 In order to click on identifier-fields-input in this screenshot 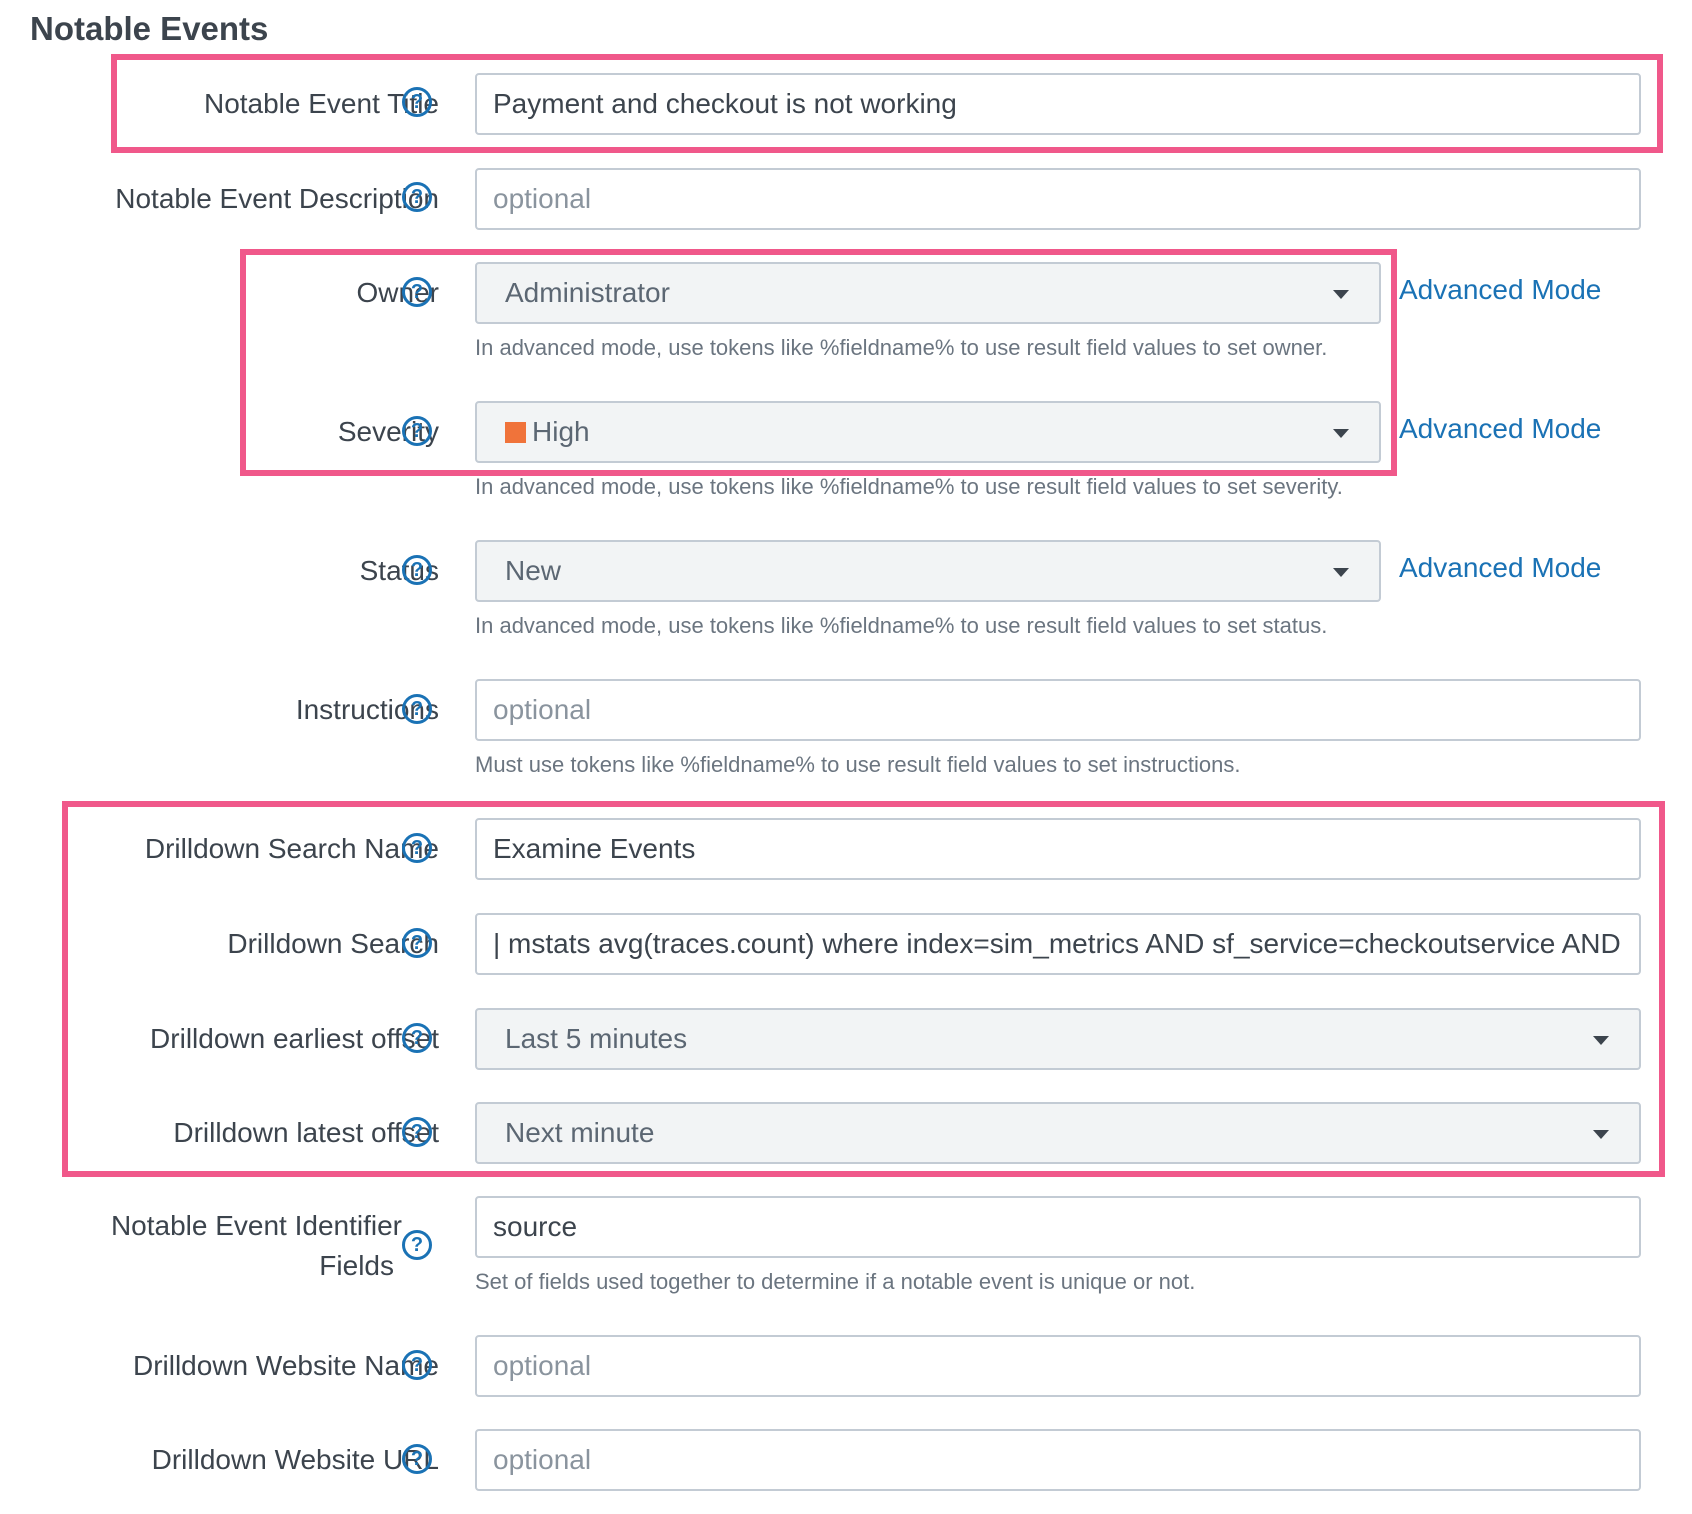, I will do `click(1058, 1227)`.